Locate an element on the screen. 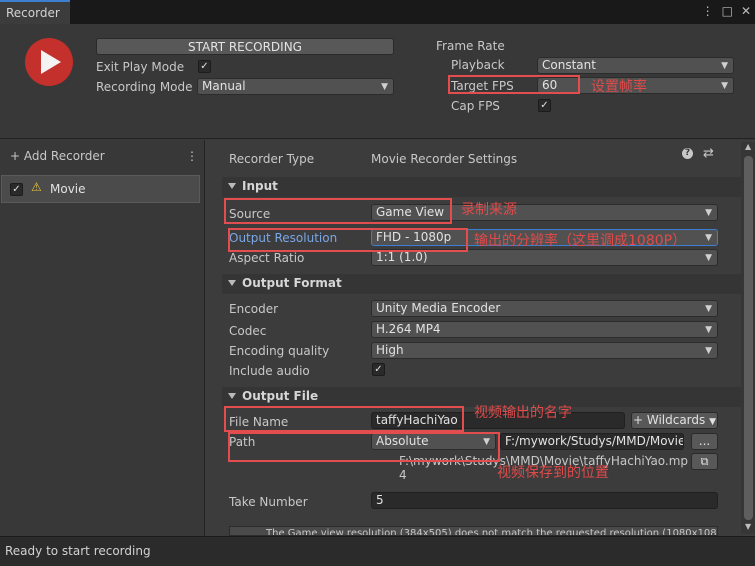 Image resolution: width=755 pixels, height=566 pixels. maximize-icon: □ is located at coordinates (727, 11).